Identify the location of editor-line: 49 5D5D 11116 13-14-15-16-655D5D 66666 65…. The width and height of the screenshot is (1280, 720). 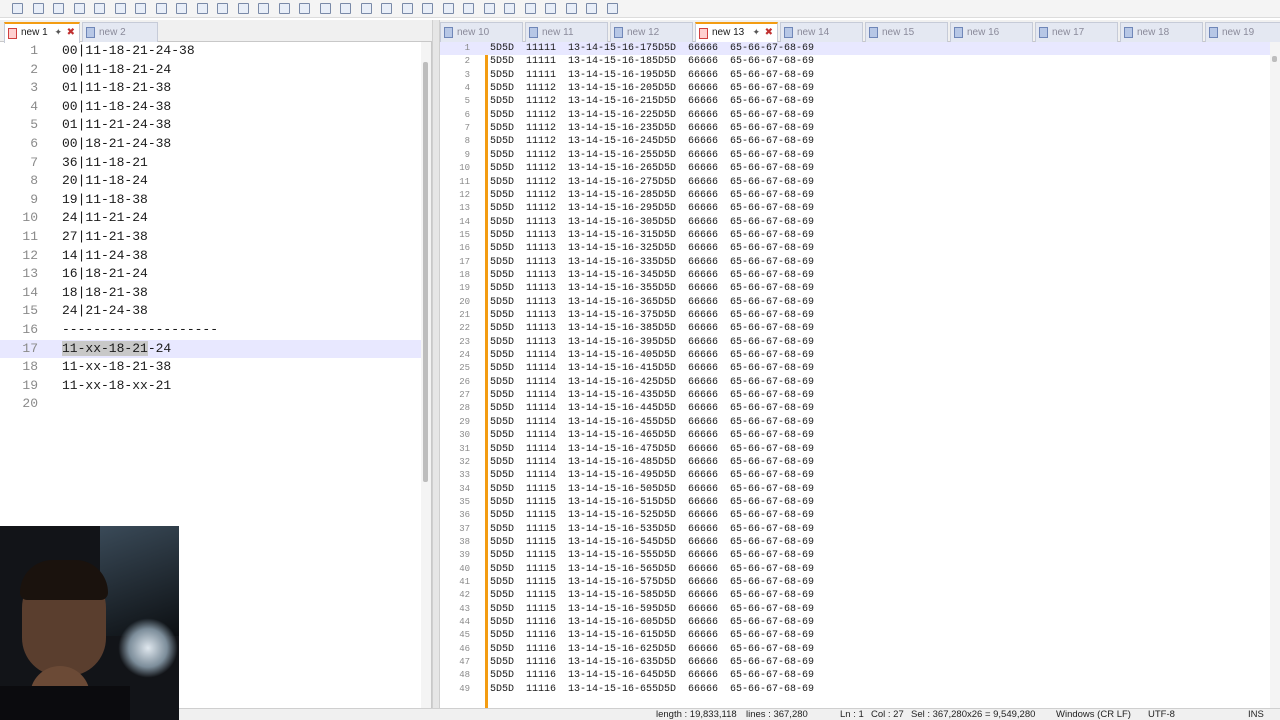
(860, 689).